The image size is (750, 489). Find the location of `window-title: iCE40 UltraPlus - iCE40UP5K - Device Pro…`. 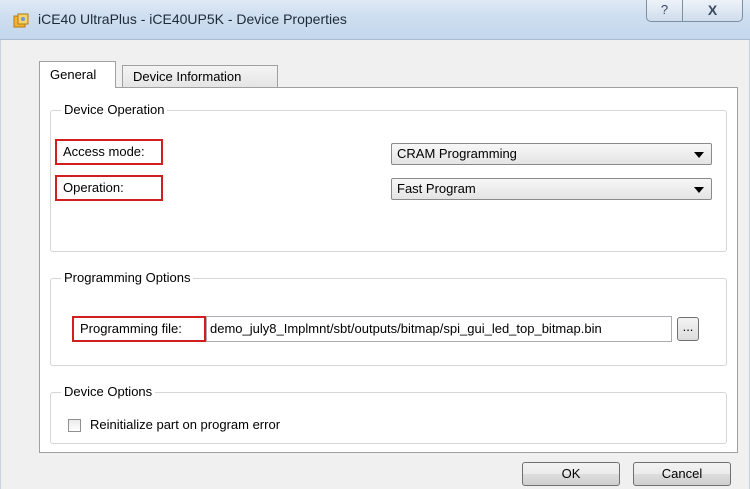

window-title: iCE40 UltraPlus - iCE40UP5K - Device Pro… is located at coordinates (192, 19).